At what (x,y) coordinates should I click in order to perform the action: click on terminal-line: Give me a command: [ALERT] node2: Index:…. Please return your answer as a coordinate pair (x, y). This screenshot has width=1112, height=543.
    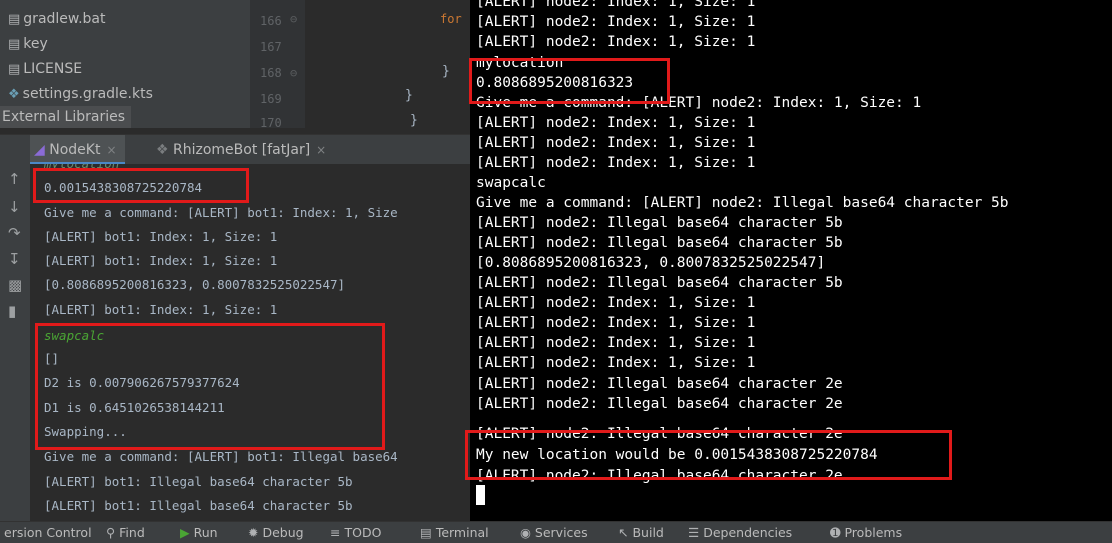
    Looking at the image, I should click on (699, 103).